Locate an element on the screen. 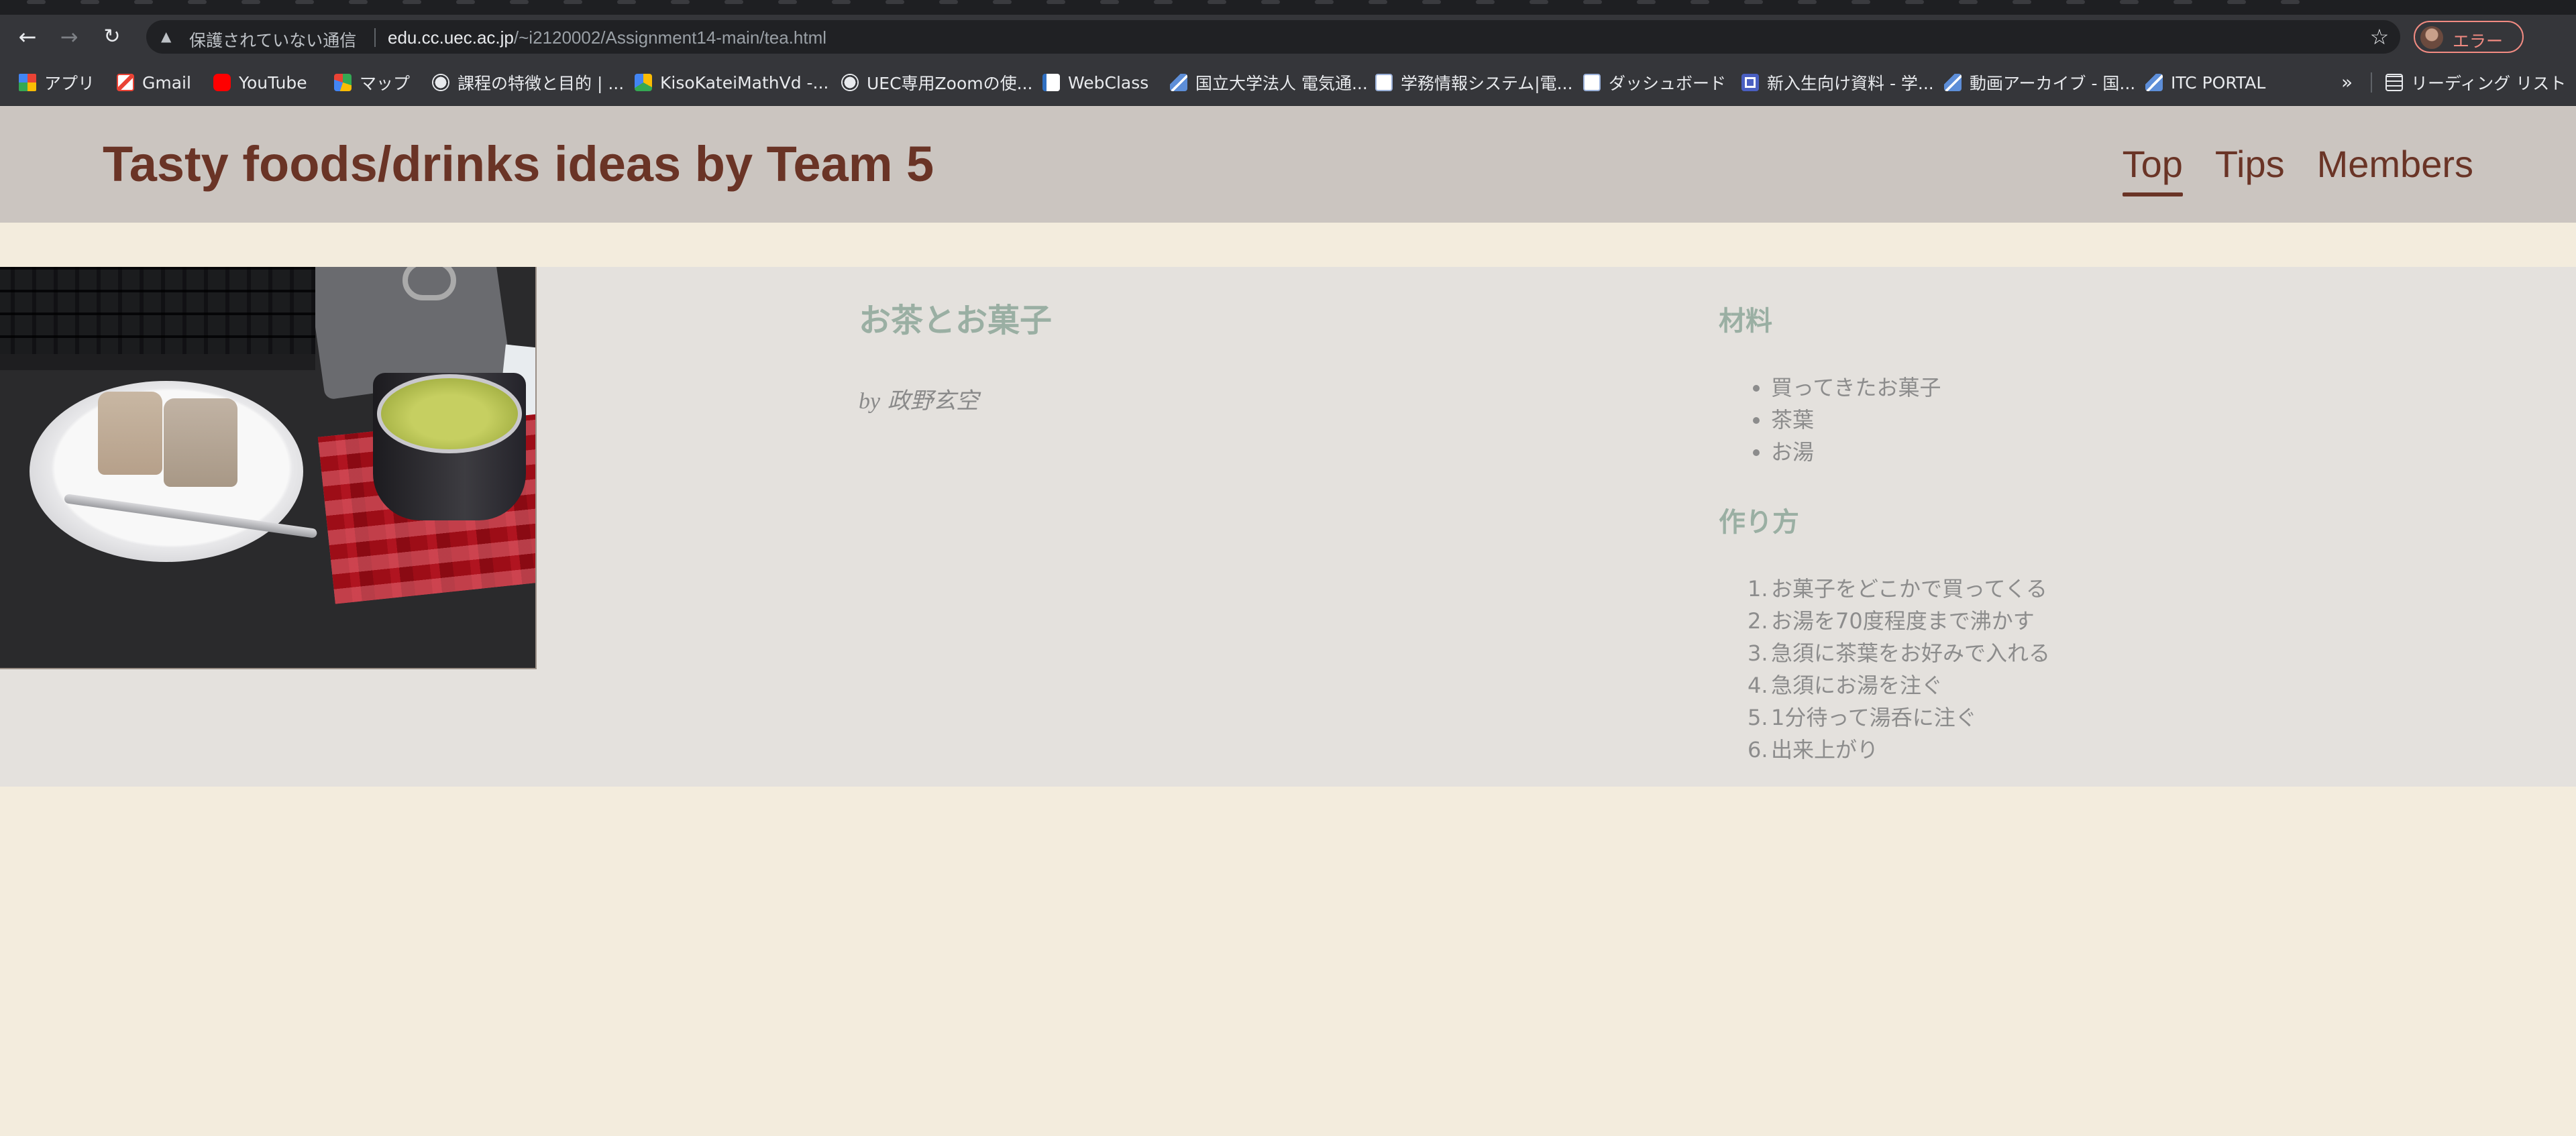  bookmark-item-dashboard: ダッシュボード is located at coordinates (1654, 82).